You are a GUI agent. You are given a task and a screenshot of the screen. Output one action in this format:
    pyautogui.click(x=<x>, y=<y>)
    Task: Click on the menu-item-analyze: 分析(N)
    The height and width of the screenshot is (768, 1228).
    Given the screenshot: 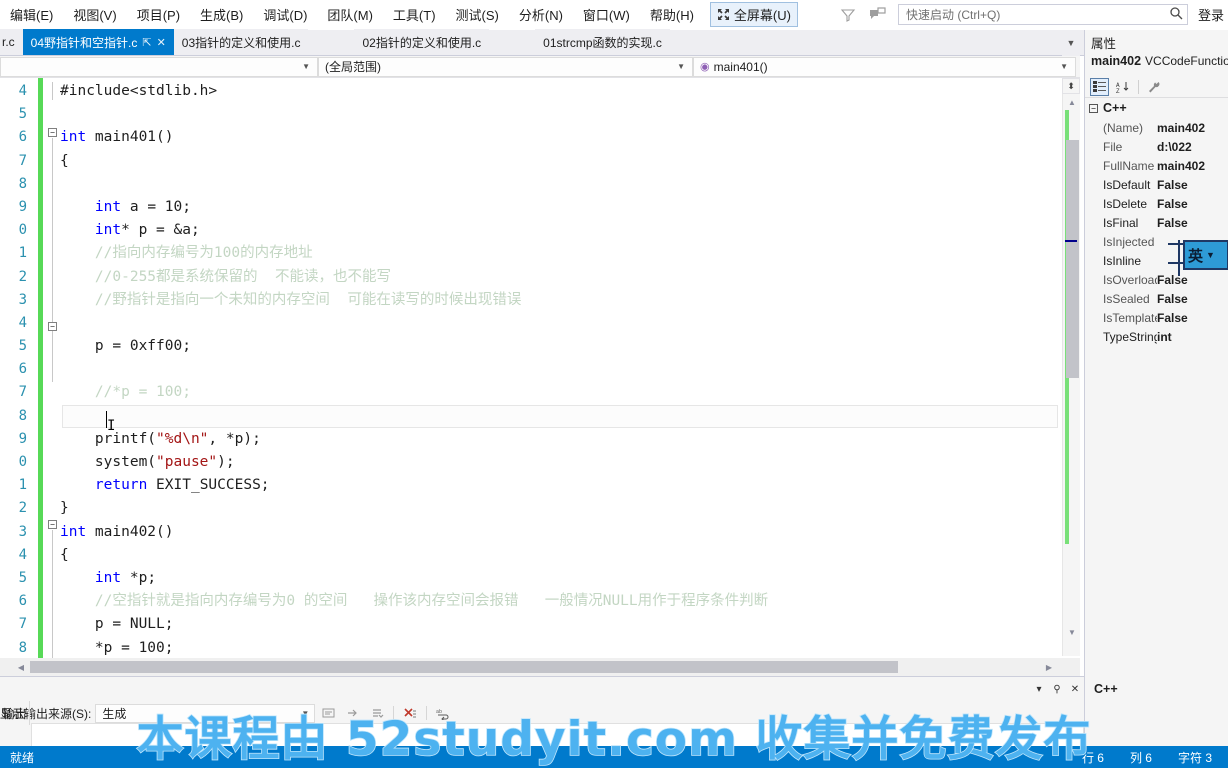 What is the action you would take?
    pyautogui.click(x=541, y=14)
    